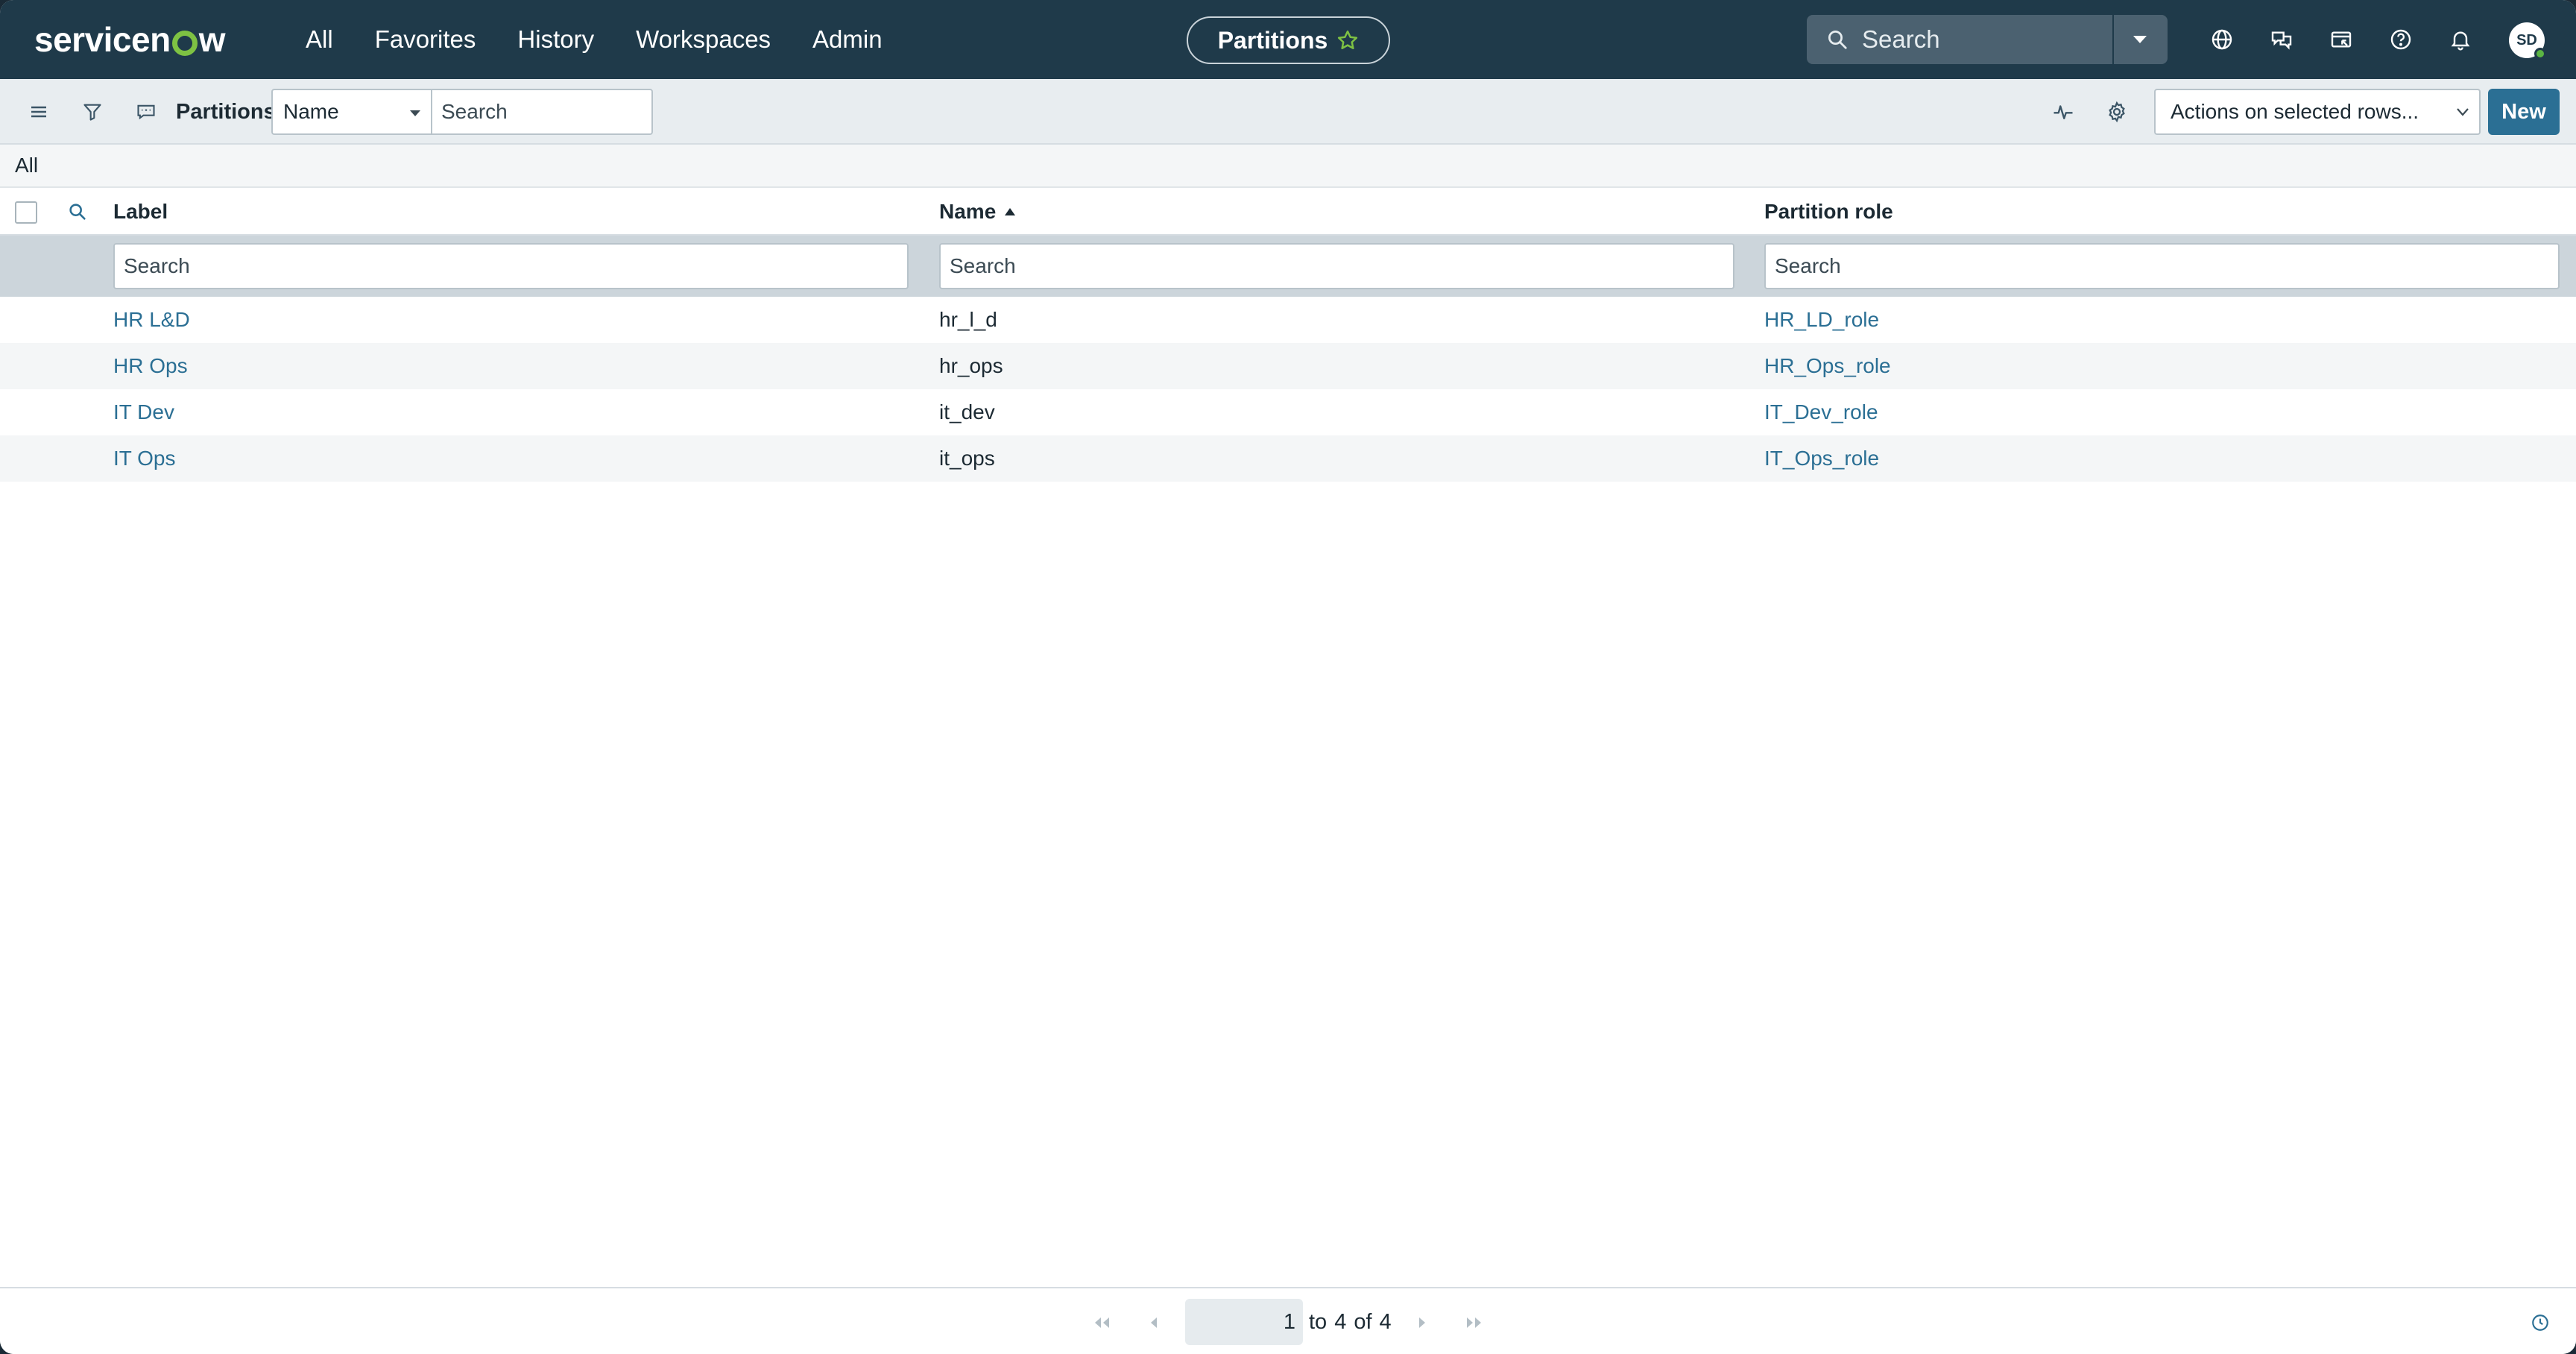 The width and height of the screenshot is (2576, 1354). I want to click on row-role-link: IT_Dev_role, so click(1821, 412).